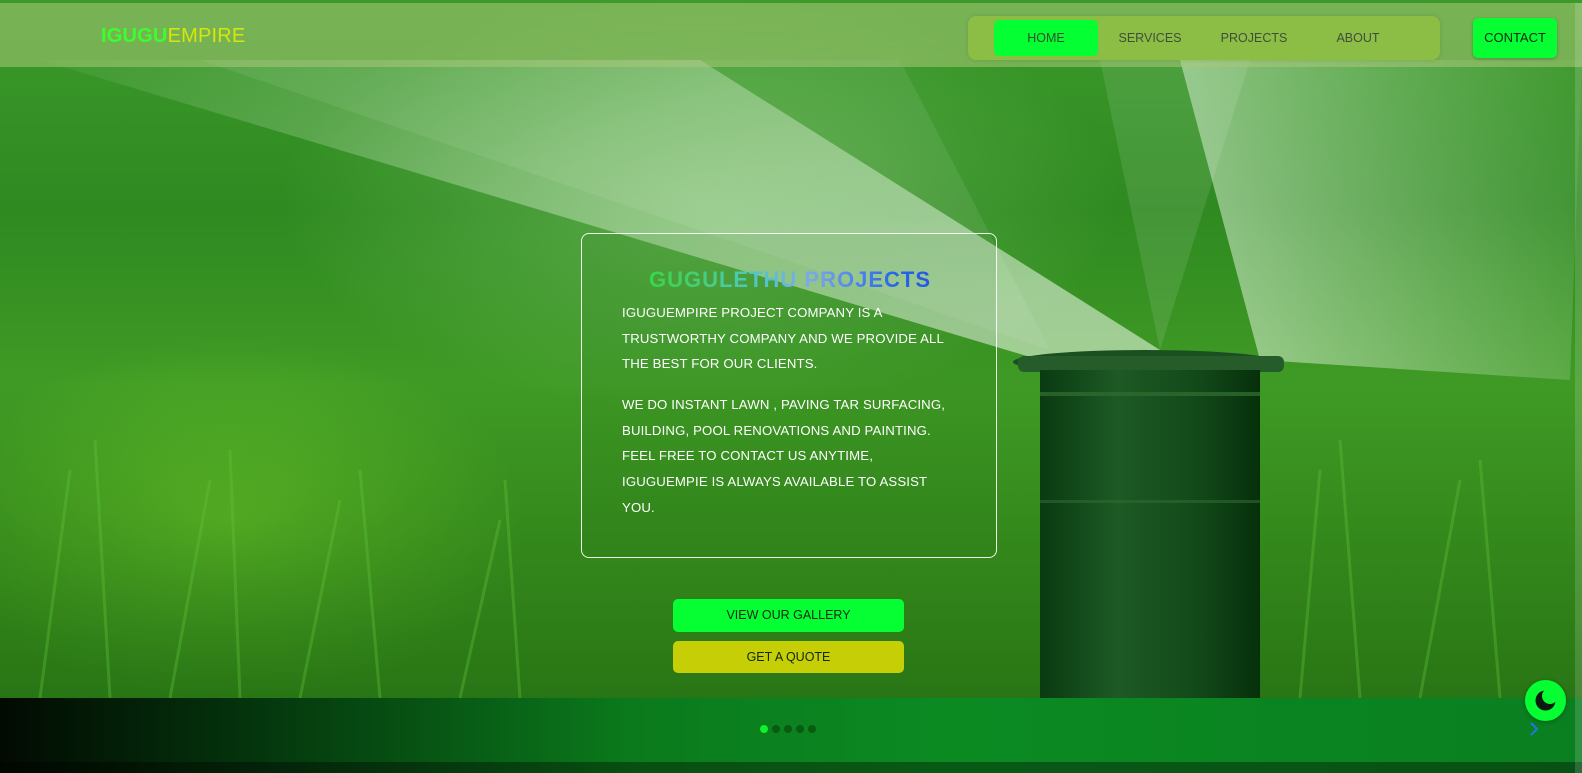  I want to click on scrollbar, so click(1578, 388).